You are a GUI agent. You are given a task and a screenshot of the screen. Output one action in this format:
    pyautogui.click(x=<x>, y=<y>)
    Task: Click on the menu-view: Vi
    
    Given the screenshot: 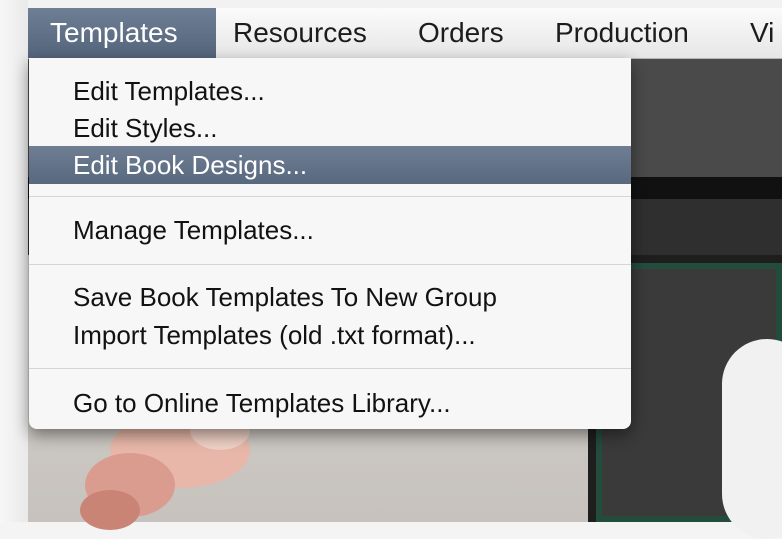 What is the action you would take?
    pyautogui.click(x=762, y=33)
    